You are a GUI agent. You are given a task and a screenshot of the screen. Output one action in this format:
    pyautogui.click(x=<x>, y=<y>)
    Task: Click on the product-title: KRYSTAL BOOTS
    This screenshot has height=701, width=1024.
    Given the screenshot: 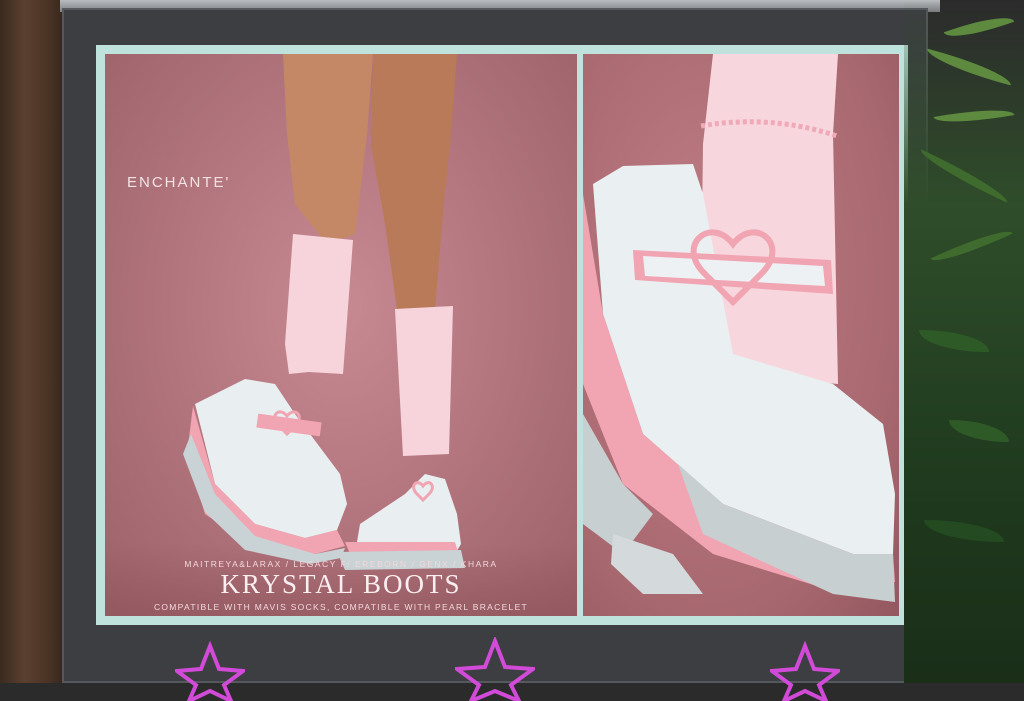 What is the action you would take?
    pyautogui.click(x=341, y=584)
    